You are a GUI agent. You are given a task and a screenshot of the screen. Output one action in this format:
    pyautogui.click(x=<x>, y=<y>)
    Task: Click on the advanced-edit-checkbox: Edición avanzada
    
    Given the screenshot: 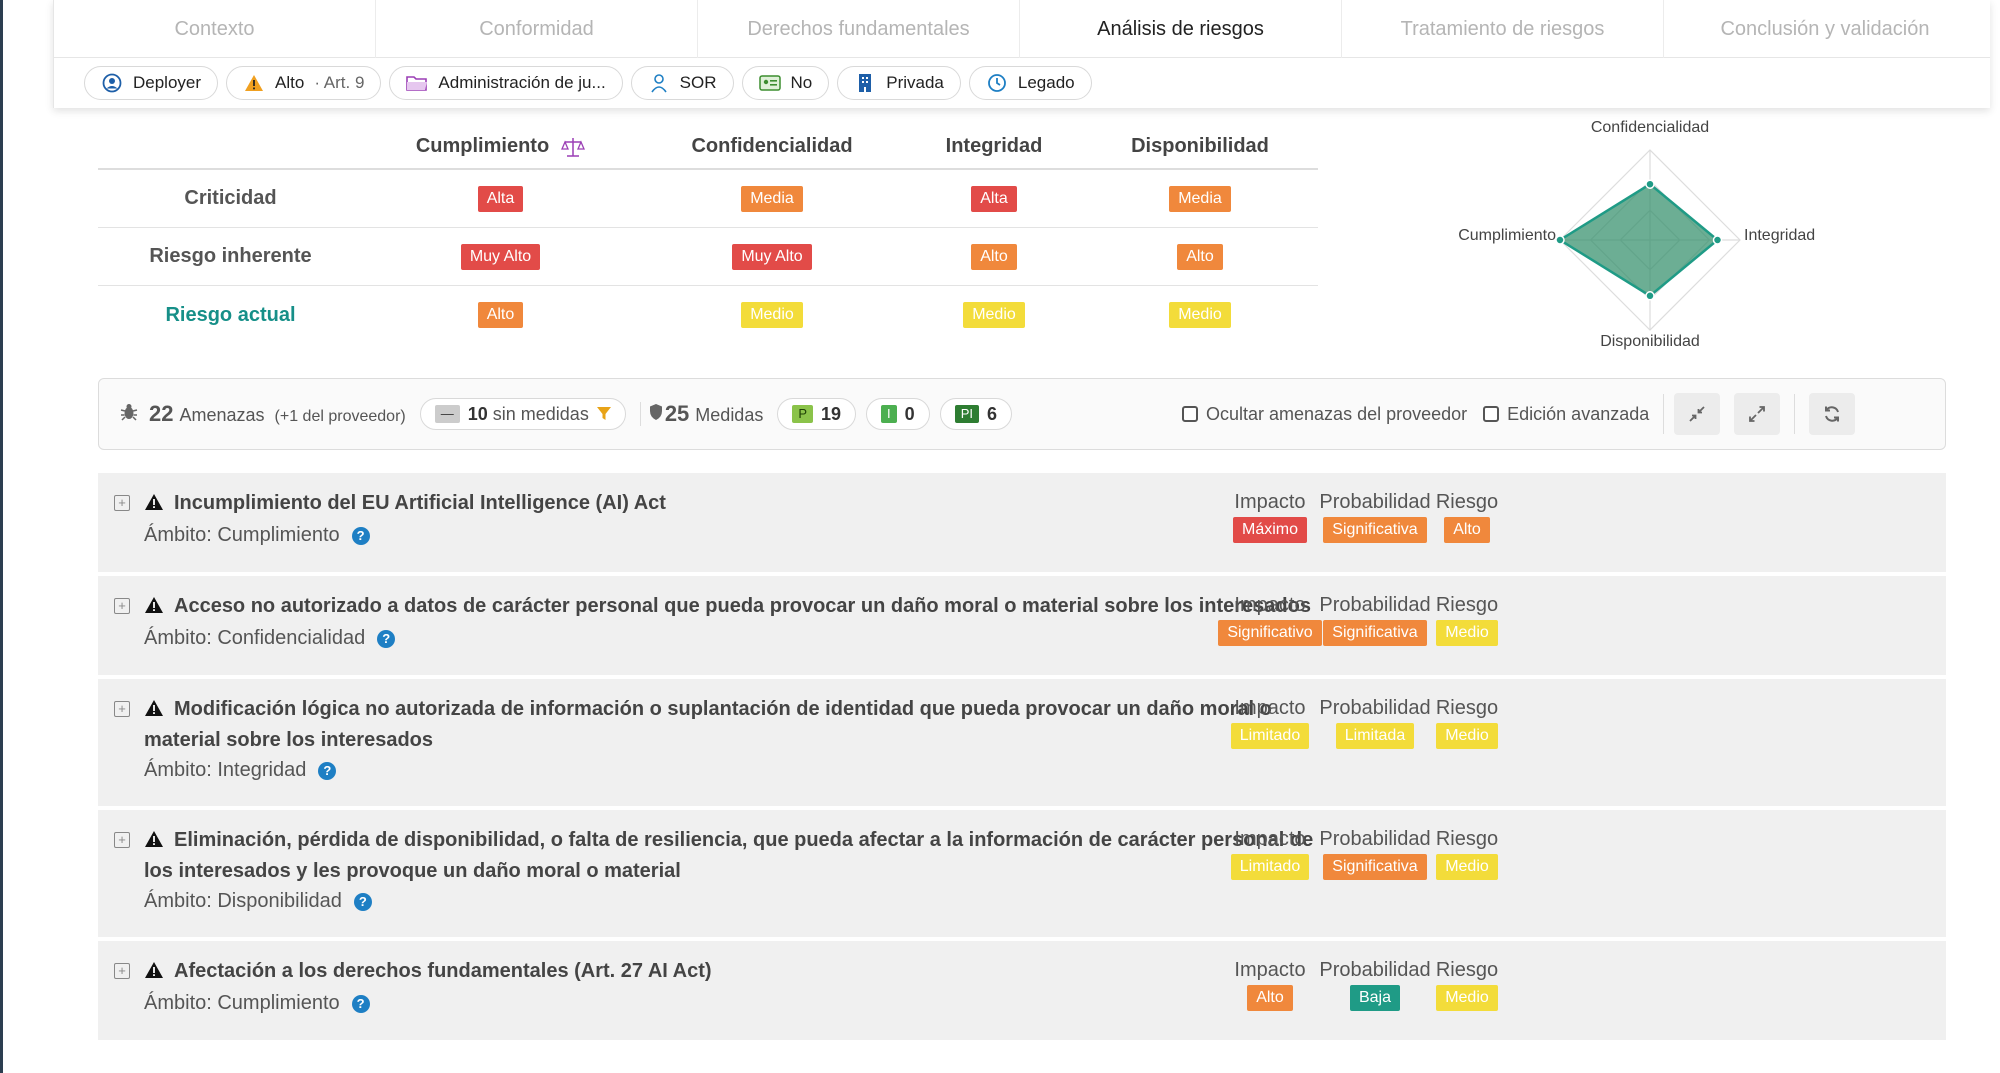 What is the action you would take?
    pyautogui.click(x=1566, y=414)
    